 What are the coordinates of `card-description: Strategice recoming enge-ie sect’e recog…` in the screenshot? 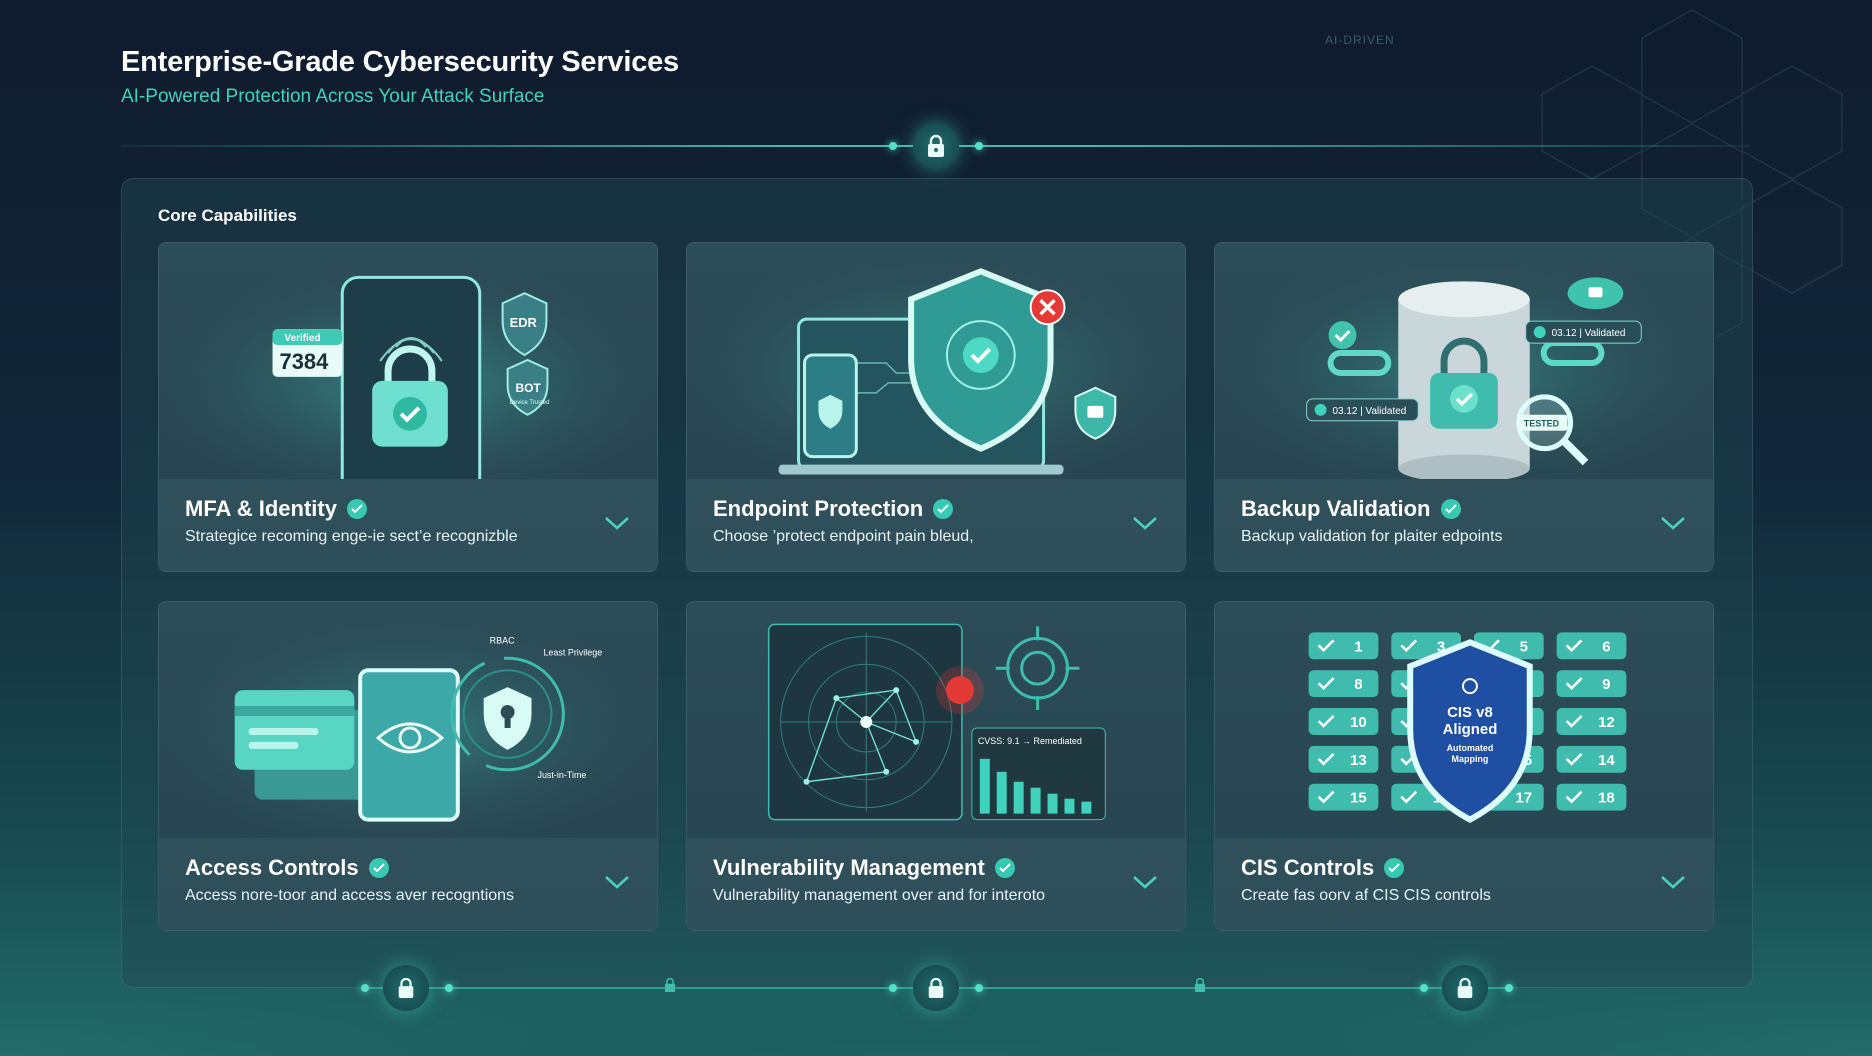 It's located at (351, 536).